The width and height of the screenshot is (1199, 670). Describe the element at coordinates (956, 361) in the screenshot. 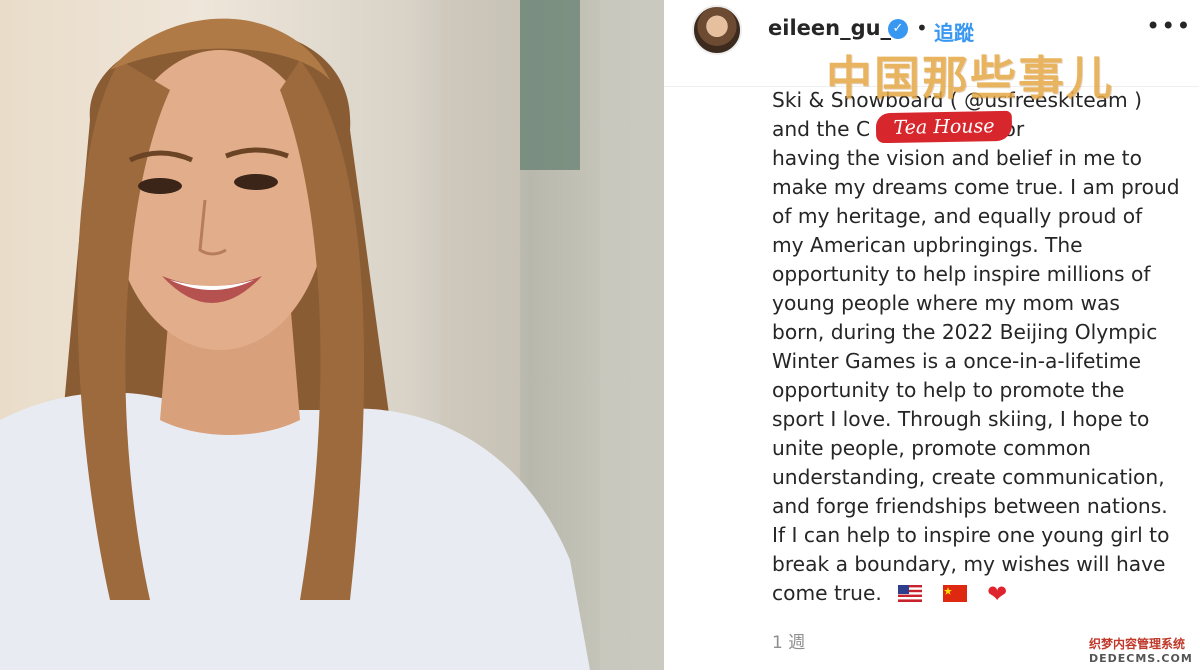

I see `caption-line: Winter Games is a once-in-a-lifetime` at that location.